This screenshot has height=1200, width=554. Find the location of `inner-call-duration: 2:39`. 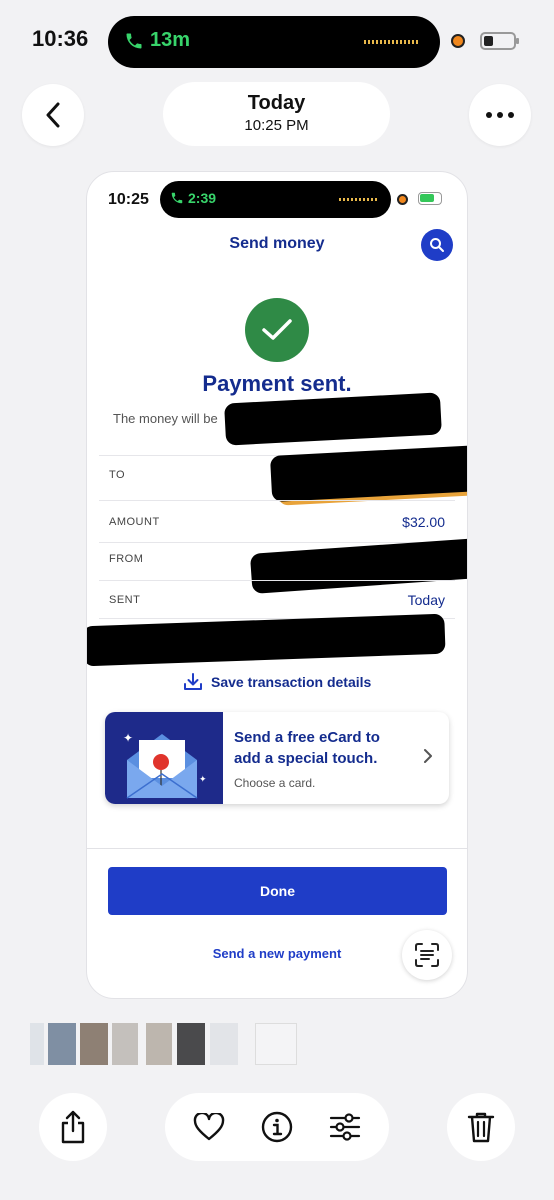

inner-call-duration: 2:39 is located at coordinates (202, 198).